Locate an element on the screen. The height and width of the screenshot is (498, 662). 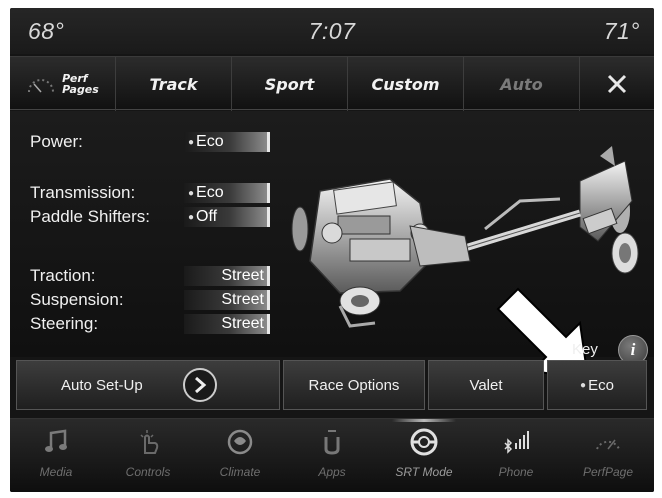
nav-apps: Apps is located at coordinates (332, 455).